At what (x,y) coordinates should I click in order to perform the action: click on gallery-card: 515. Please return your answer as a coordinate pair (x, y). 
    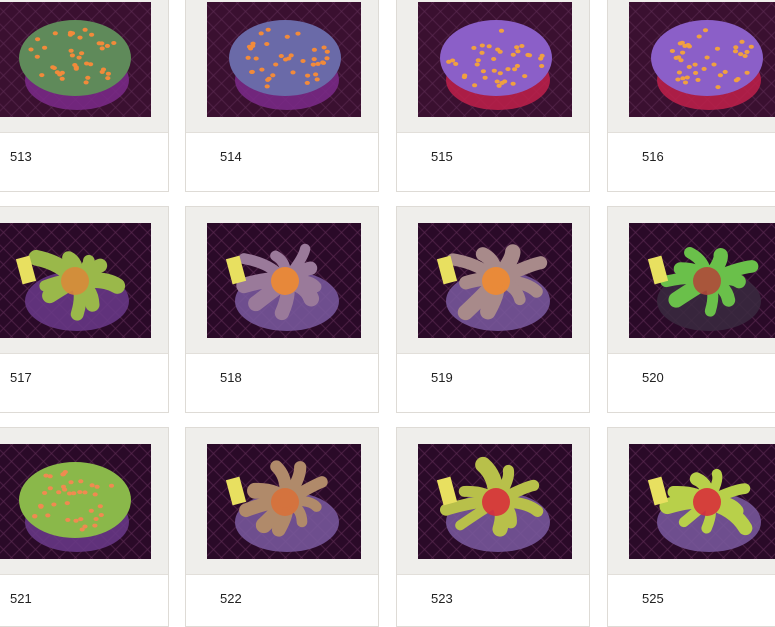
    Looking at the image, I should click on (493, 96).